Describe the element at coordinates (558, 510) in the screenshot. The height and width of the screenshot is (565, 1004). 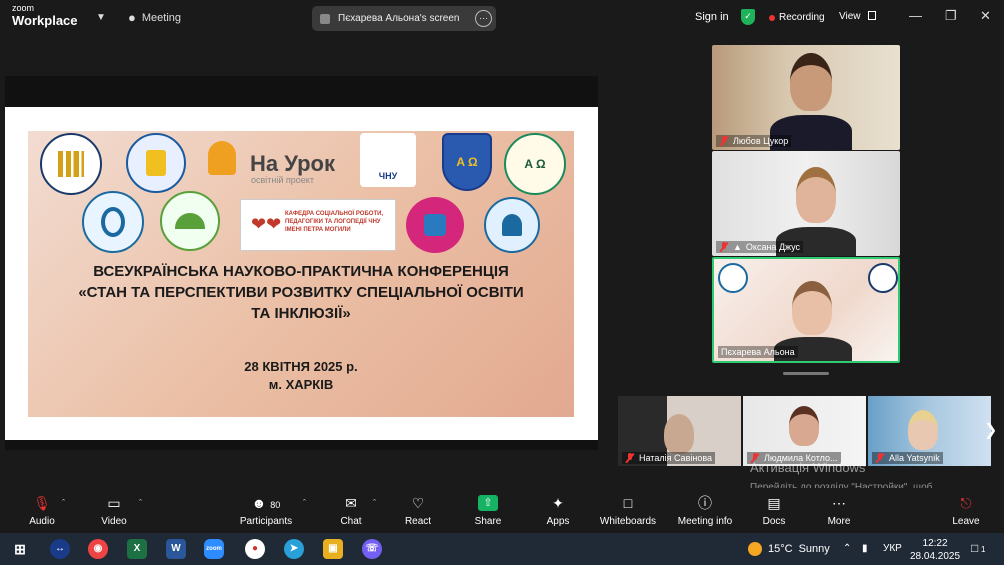
I see `apps-button: ✦ Apps` at that location.